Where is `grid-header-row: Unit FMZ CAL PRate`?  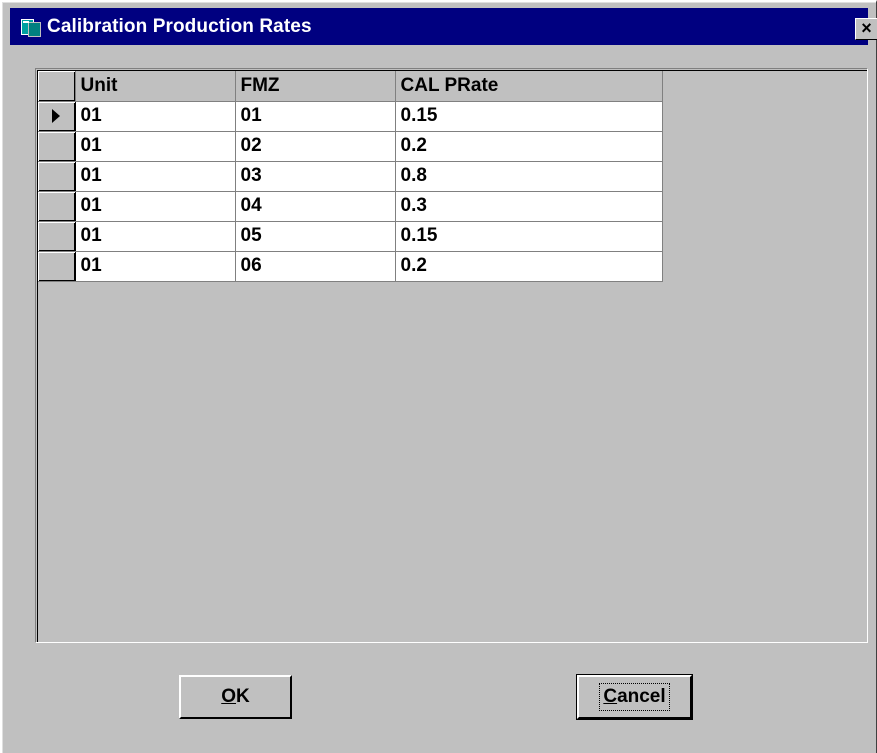 grid-header-row: Unit FMZ CAL PRate is located at coordinates (350, 86).